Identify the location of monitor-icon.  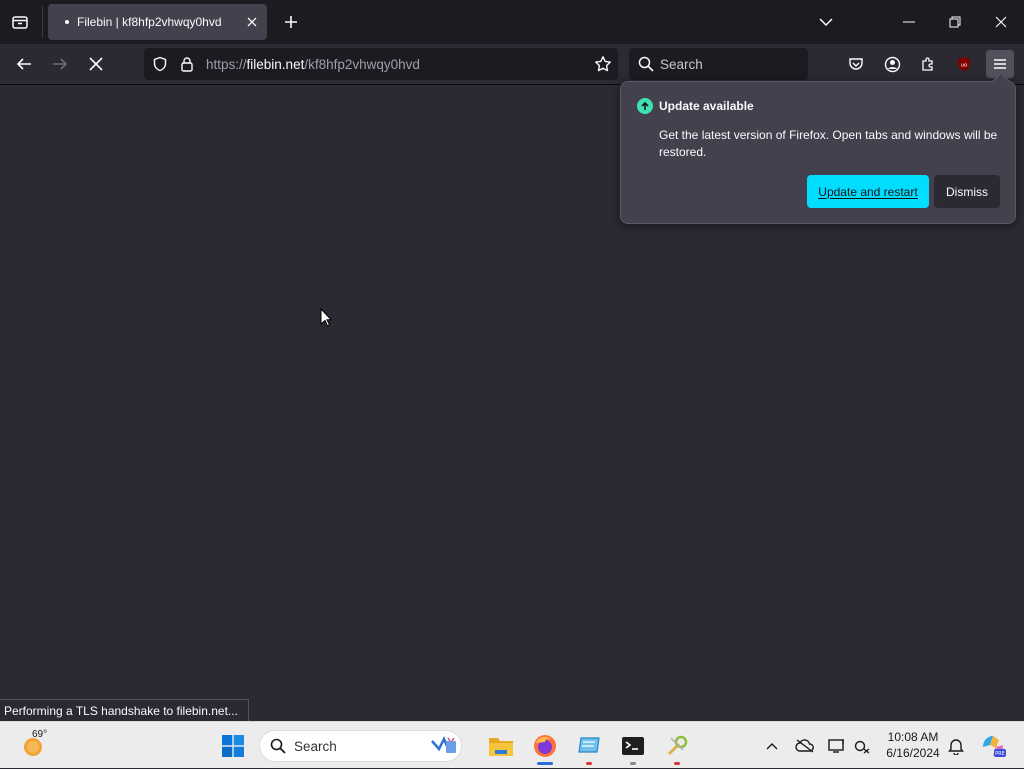
(836, 745).